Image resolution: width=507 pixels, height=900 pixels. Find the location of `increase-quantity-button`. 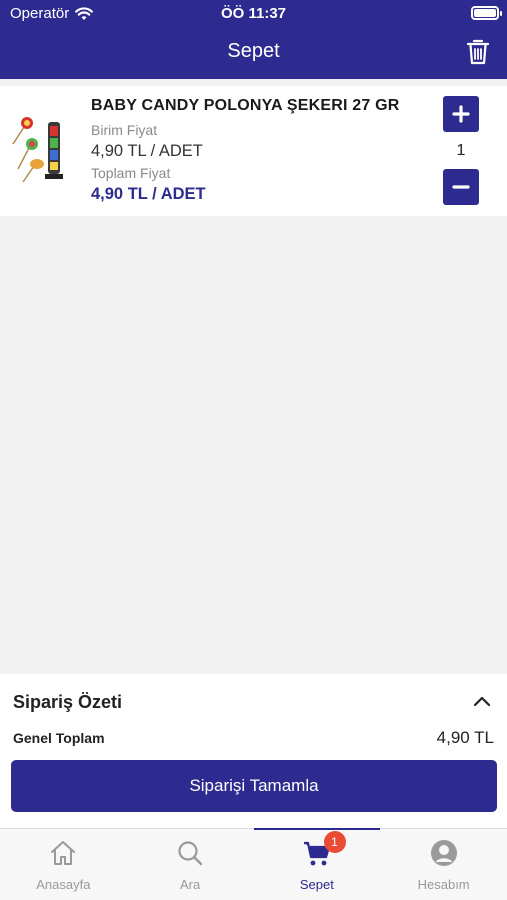

increase-quantity-button is located at coordinates (461, 114).